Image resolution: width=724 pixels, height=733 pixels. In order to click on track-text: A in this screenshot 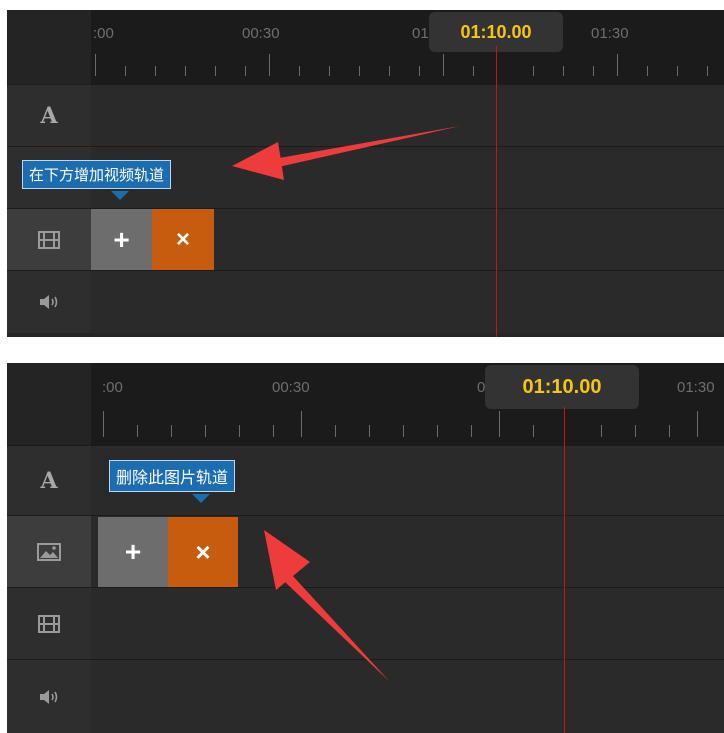, I will do `click(365, 115)`.